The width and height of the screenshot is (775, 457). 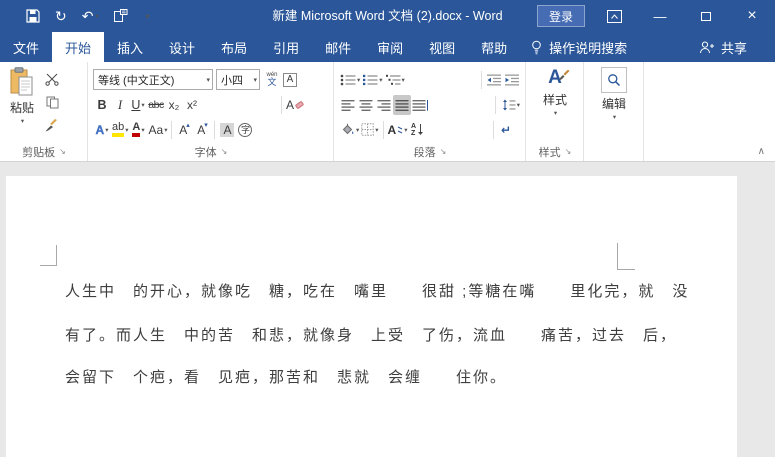 What do you see at coordinates (752, 16) in the screenshot?
I see `close-button: ×` at bounding box center [752, 16].